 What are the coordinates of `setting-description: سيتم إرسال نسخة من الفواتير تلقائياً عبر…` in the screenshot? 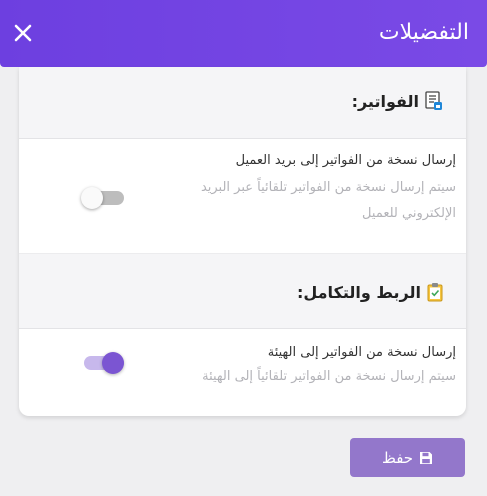 It's located at (328, 200).